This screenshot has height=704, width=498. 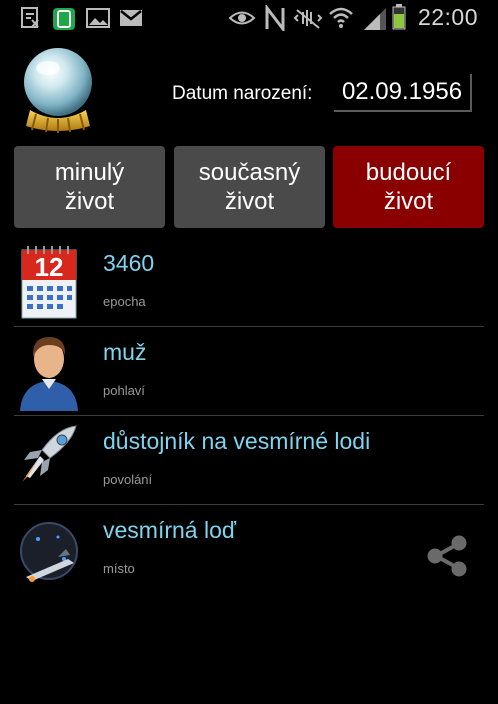 I want to click on gender-label: pohlaví, so click(x=124, y=390).